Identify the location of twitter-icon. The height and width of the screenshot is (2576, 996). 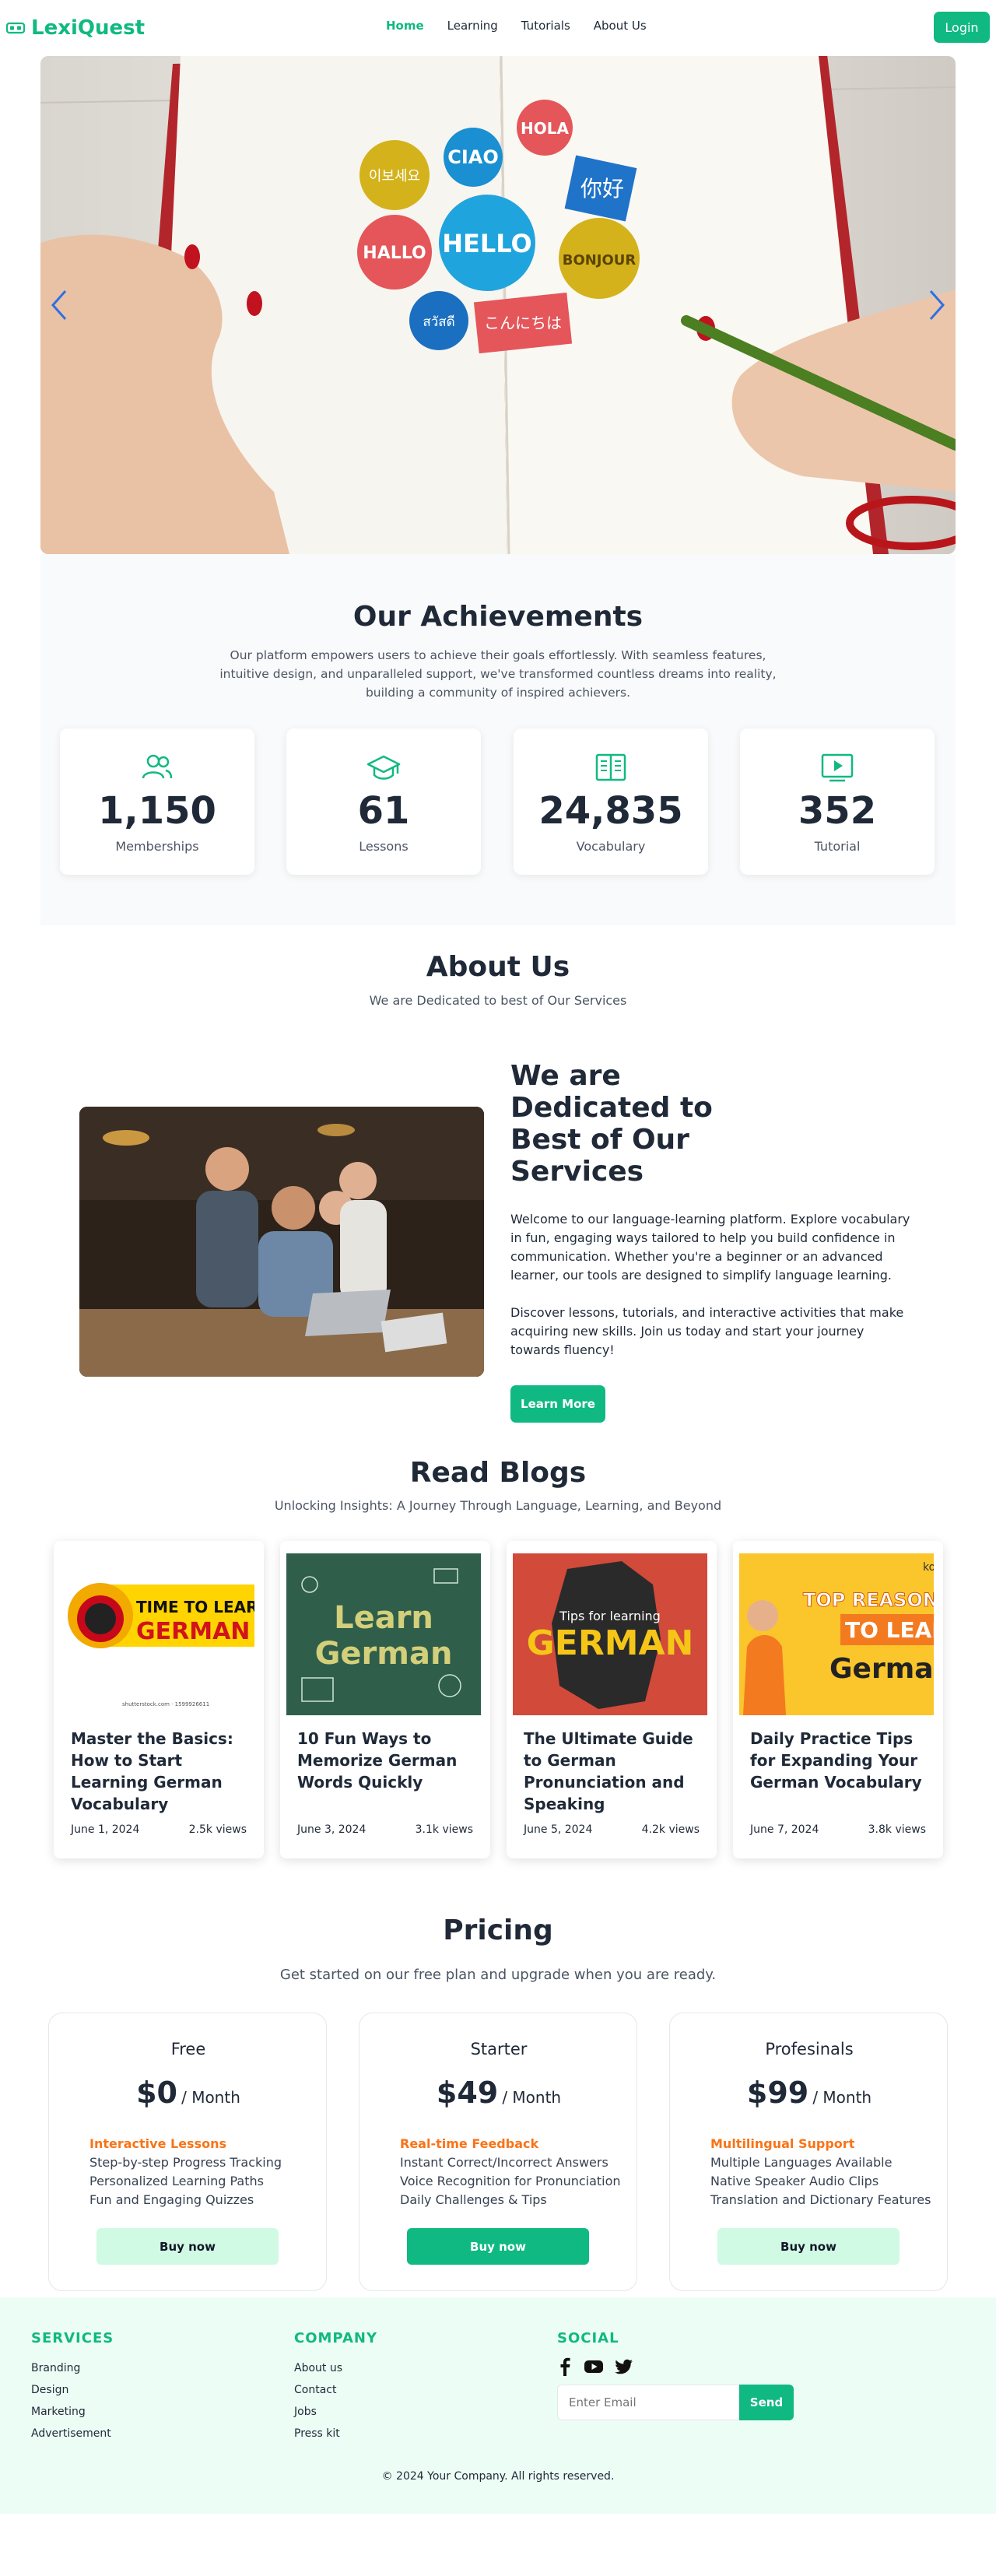
(624, 2367).